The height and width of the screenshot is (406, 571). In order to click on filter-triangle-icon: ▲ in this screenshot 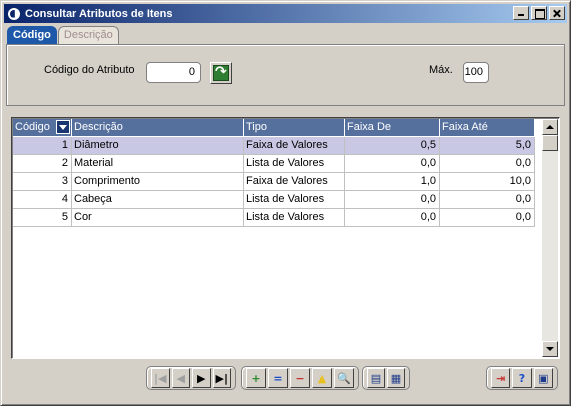, I will do `click(322, 378)`.